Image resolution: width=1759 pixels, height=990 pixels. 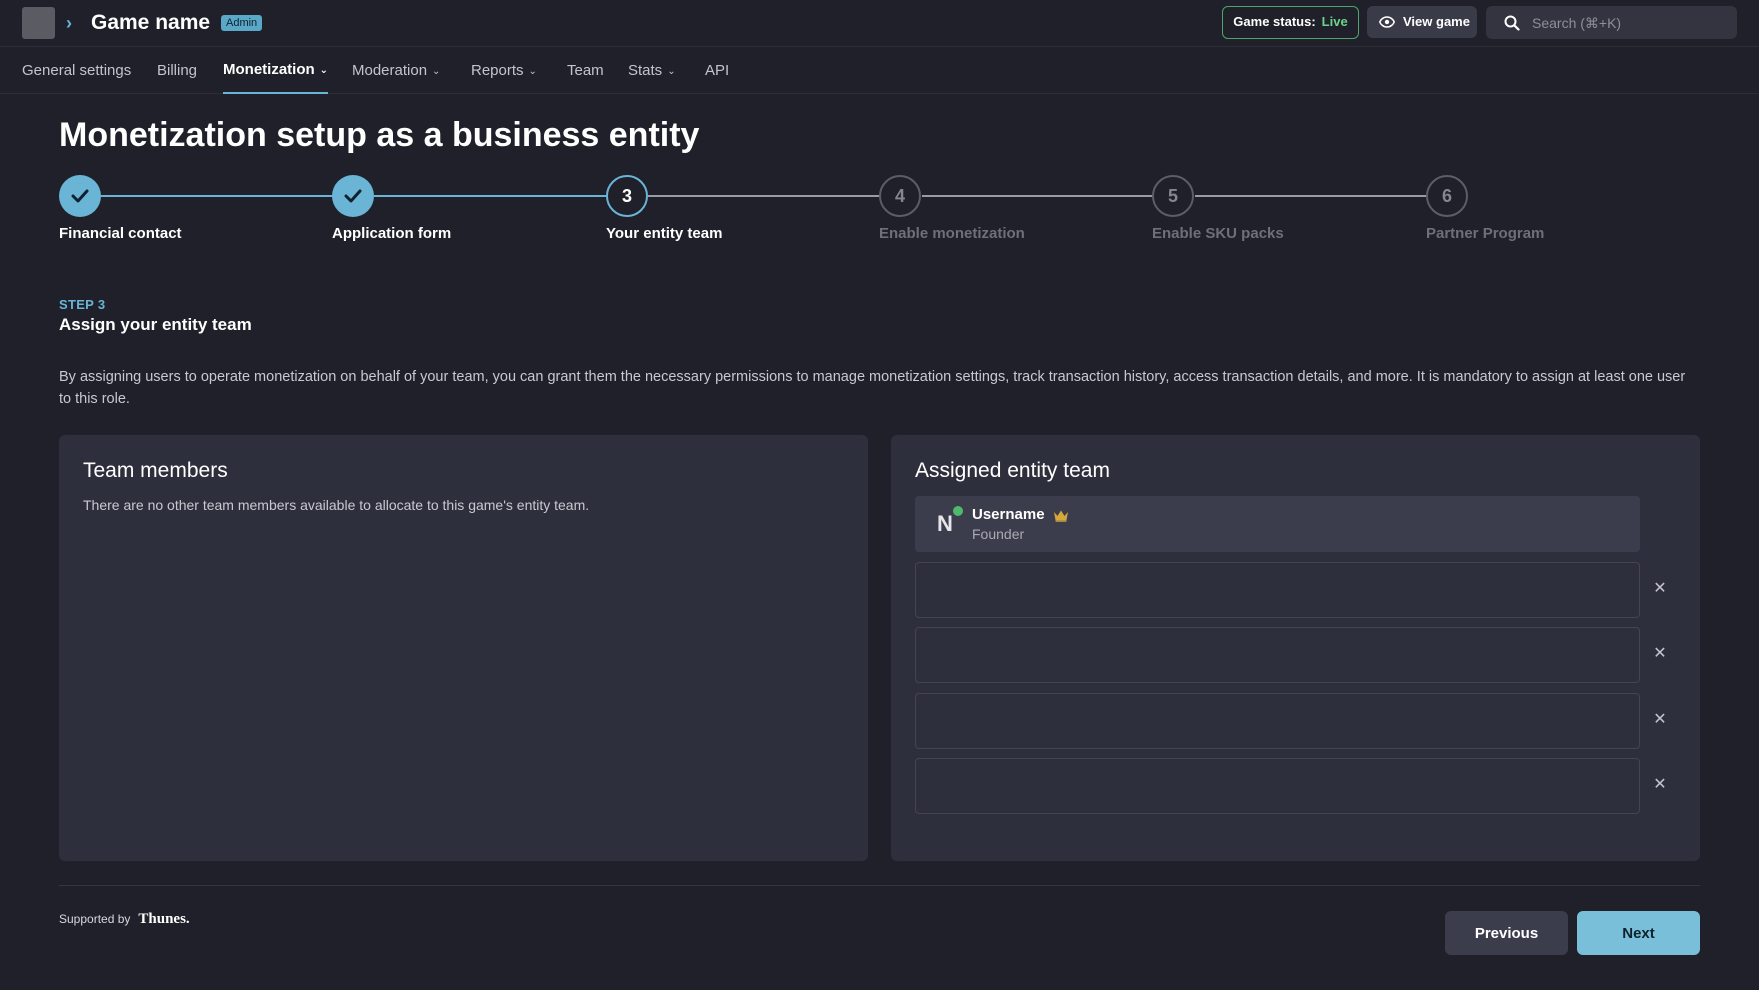 I want to click on member-name-wrap: Username, so click(x=1020, y=515).